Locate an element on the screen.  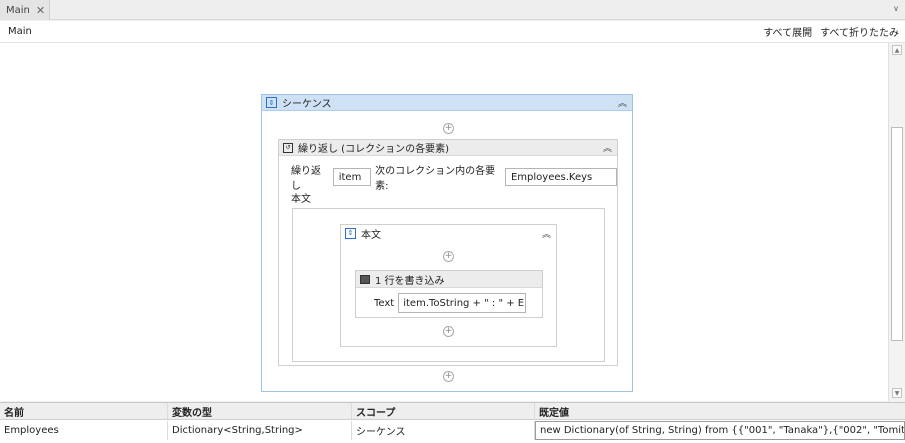
breadcrumb: Main is located at coordinates (20, 31).